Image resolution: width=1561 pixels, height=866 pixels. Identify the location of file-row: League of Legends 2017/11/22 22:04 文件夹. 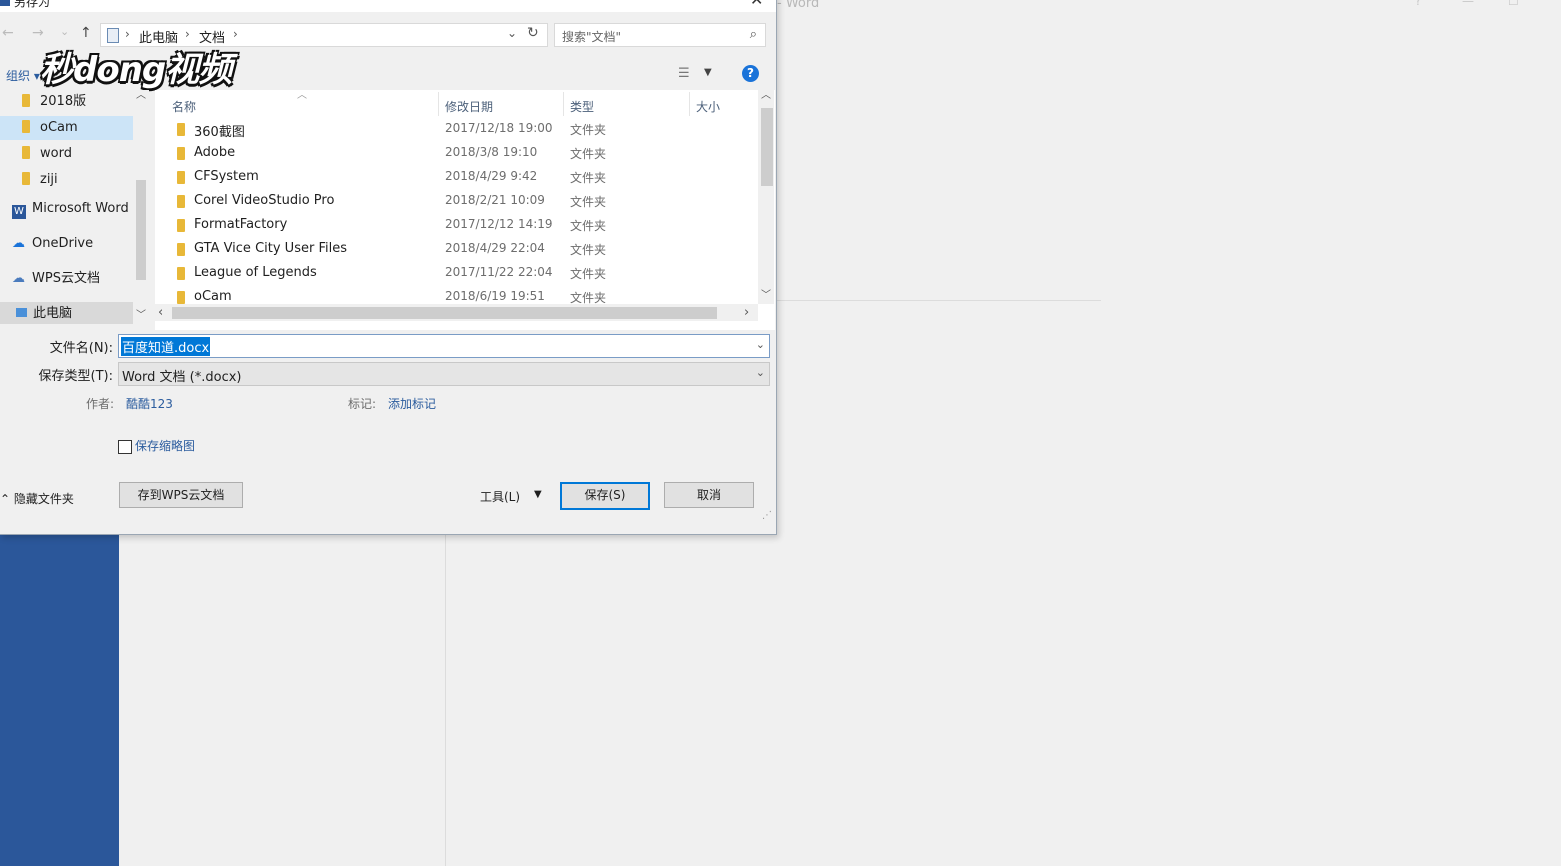
(455, 273).